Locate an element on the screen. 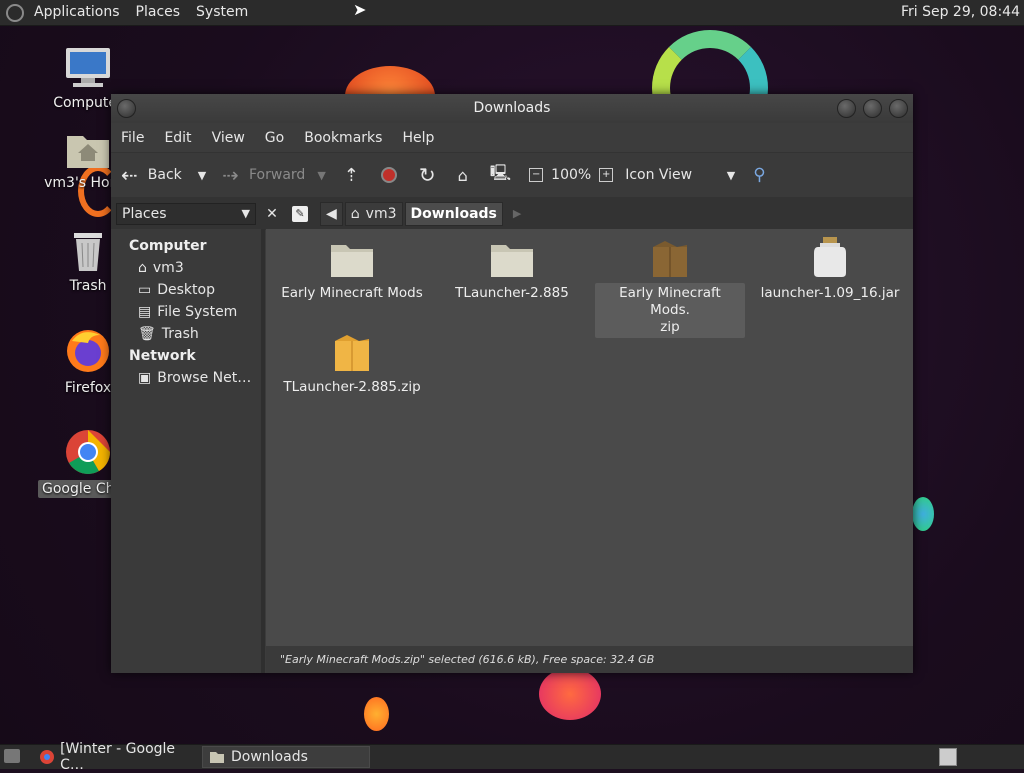 The height and width of the screenshot is (773, 1024). file-item: TLauncher-2.885 is located at coordinates (512, 271).